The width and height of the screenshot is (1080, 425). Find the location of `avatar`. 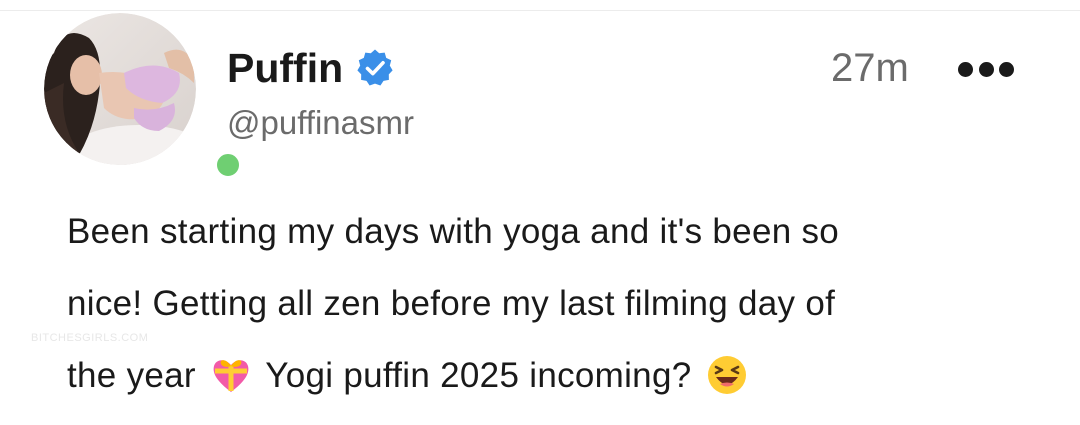

avatar is located at coordinates (143, 96).